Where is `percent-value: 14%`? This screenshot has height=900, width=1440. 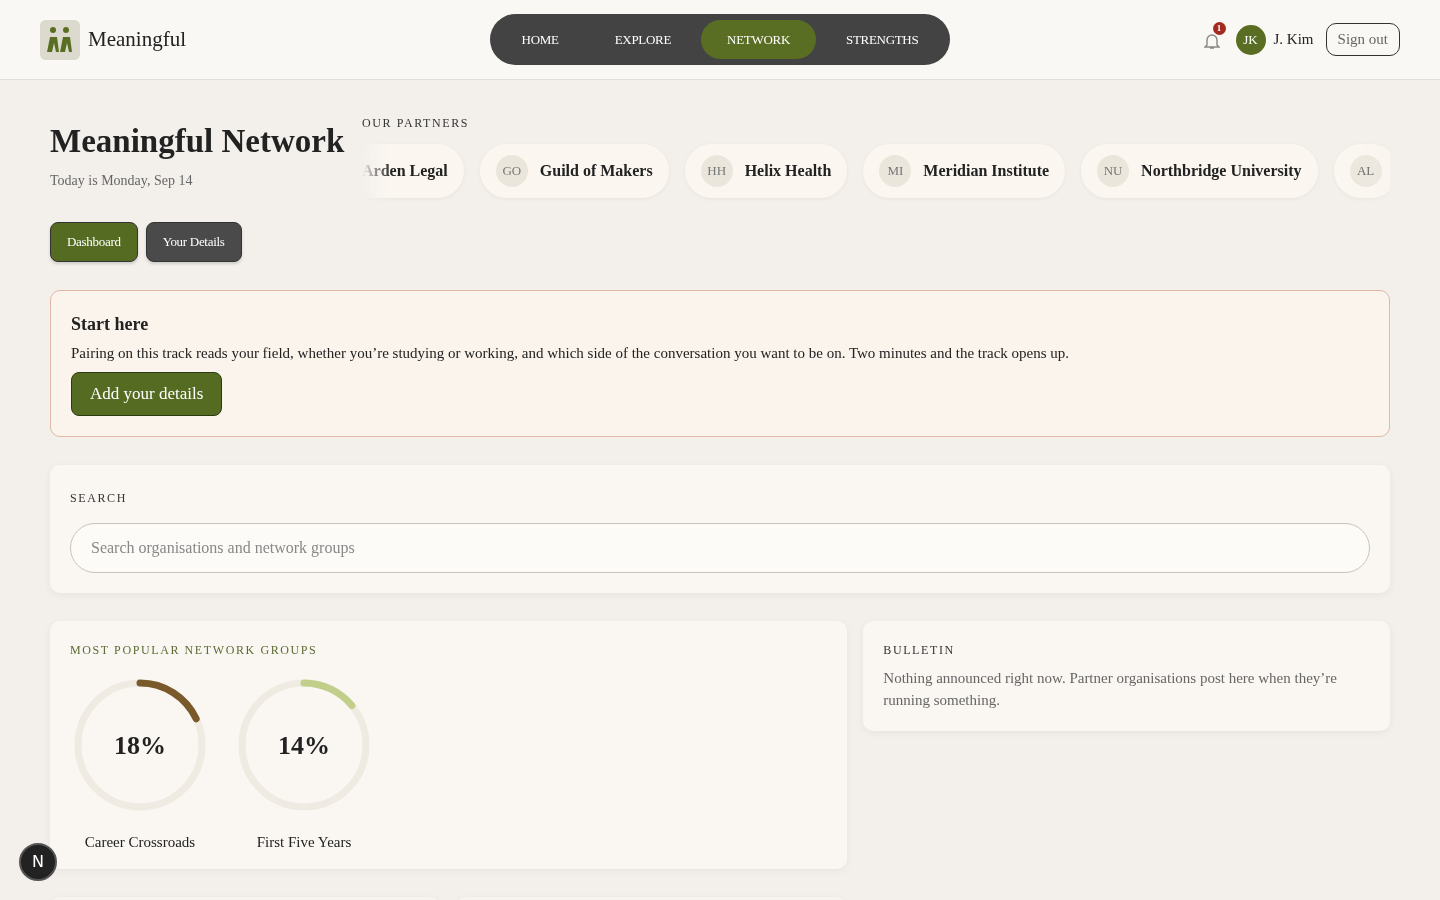
percent-value: 14% is located at coordinates (304, 745).